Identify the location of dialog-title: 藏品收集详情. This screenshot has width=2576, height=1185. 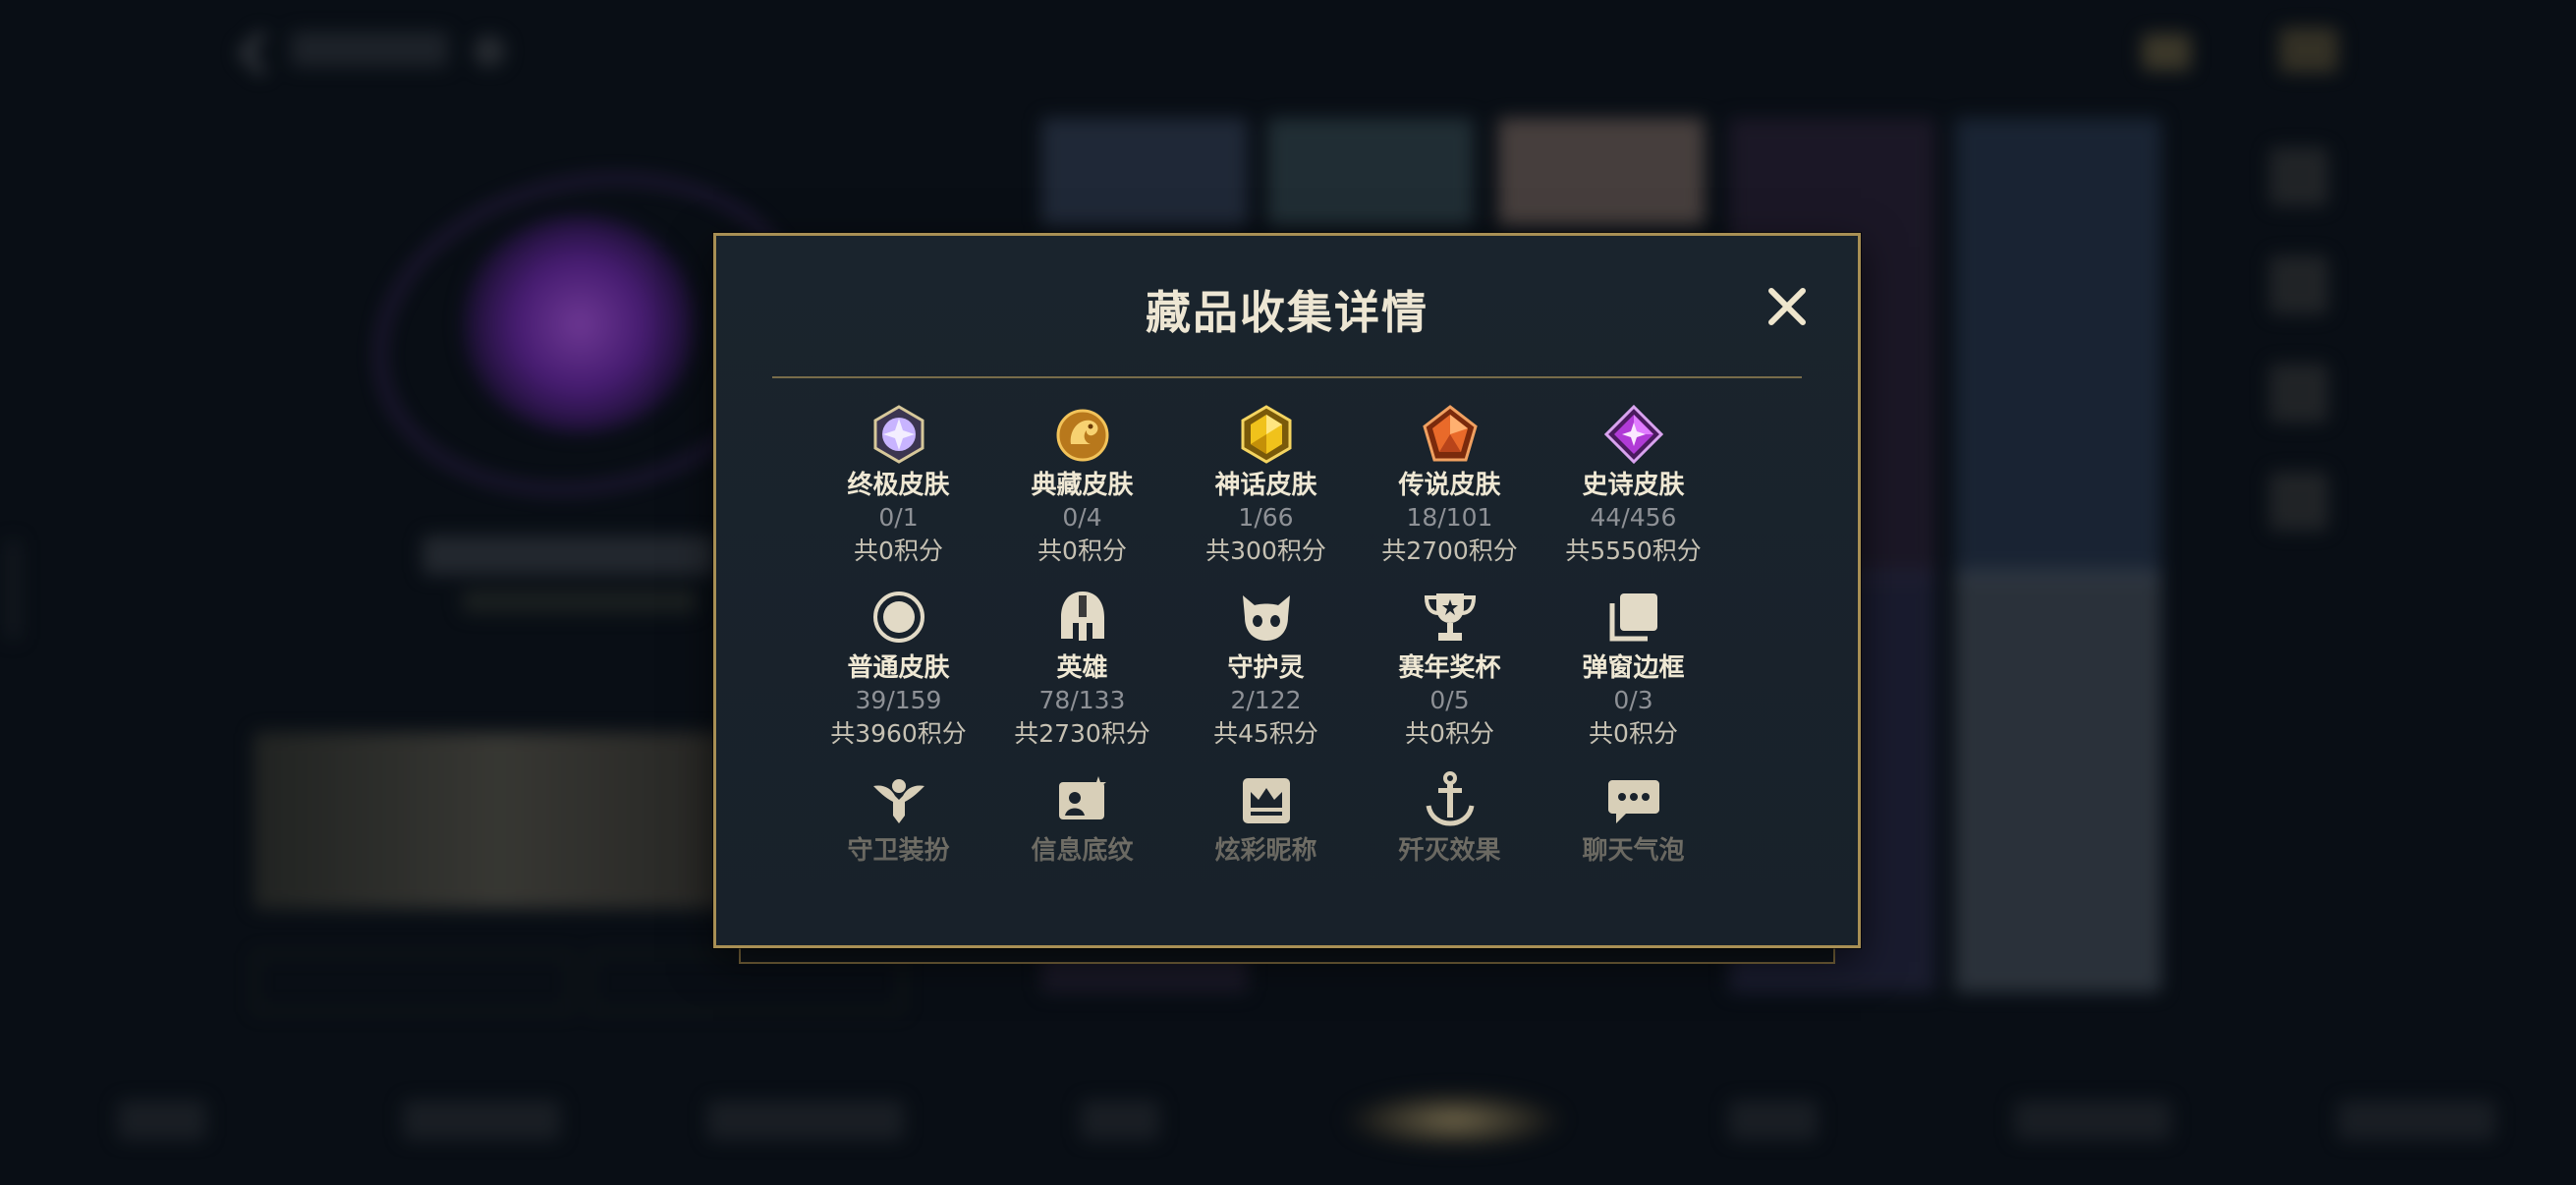
(1287, 313).